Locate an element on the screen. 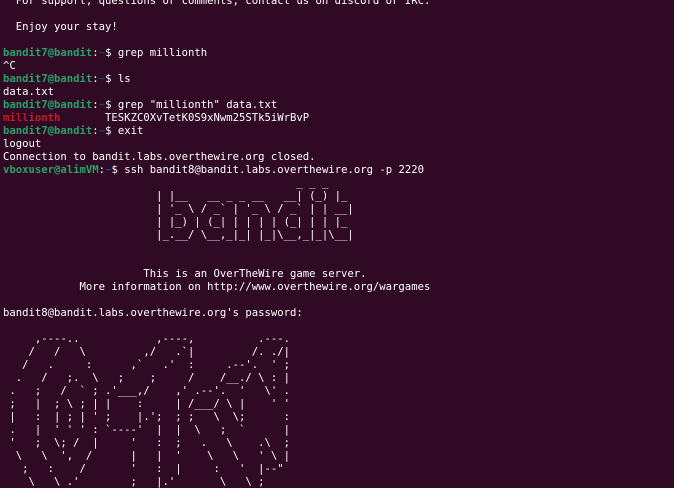 Image resolution: width=674 pixels, height=488 pixels. terminal-line: | '_ \ / _` | '_ \ / _` | | __| is located at coordinates (178, 209).